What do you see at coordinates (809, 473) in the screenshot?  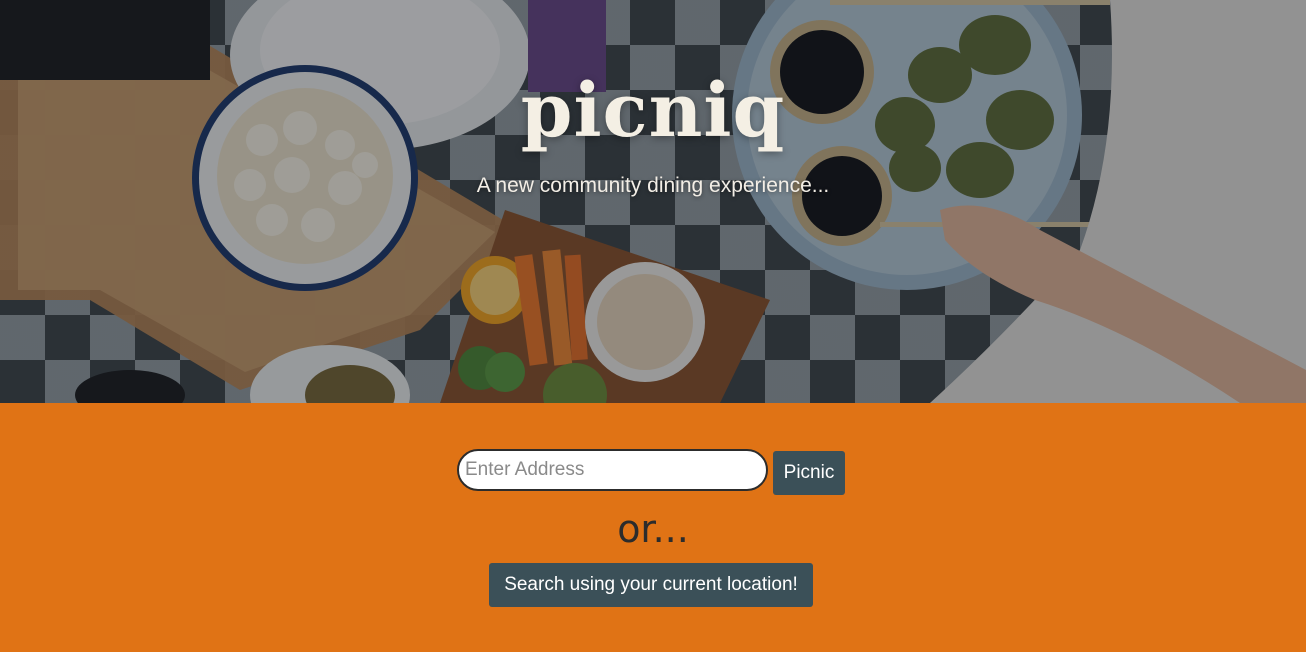 I see `picnic-button: Picnic` at bounding box center [809, 473].